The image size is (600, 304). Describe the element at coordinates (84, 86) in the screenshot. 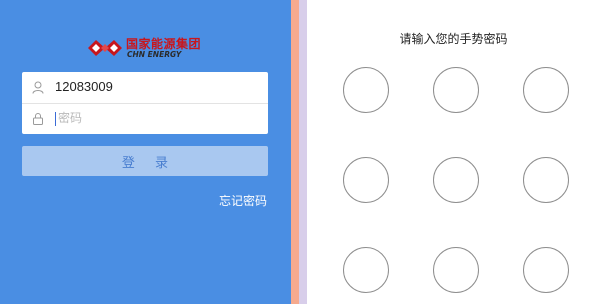

I see `username-field: 12083009` at that location.